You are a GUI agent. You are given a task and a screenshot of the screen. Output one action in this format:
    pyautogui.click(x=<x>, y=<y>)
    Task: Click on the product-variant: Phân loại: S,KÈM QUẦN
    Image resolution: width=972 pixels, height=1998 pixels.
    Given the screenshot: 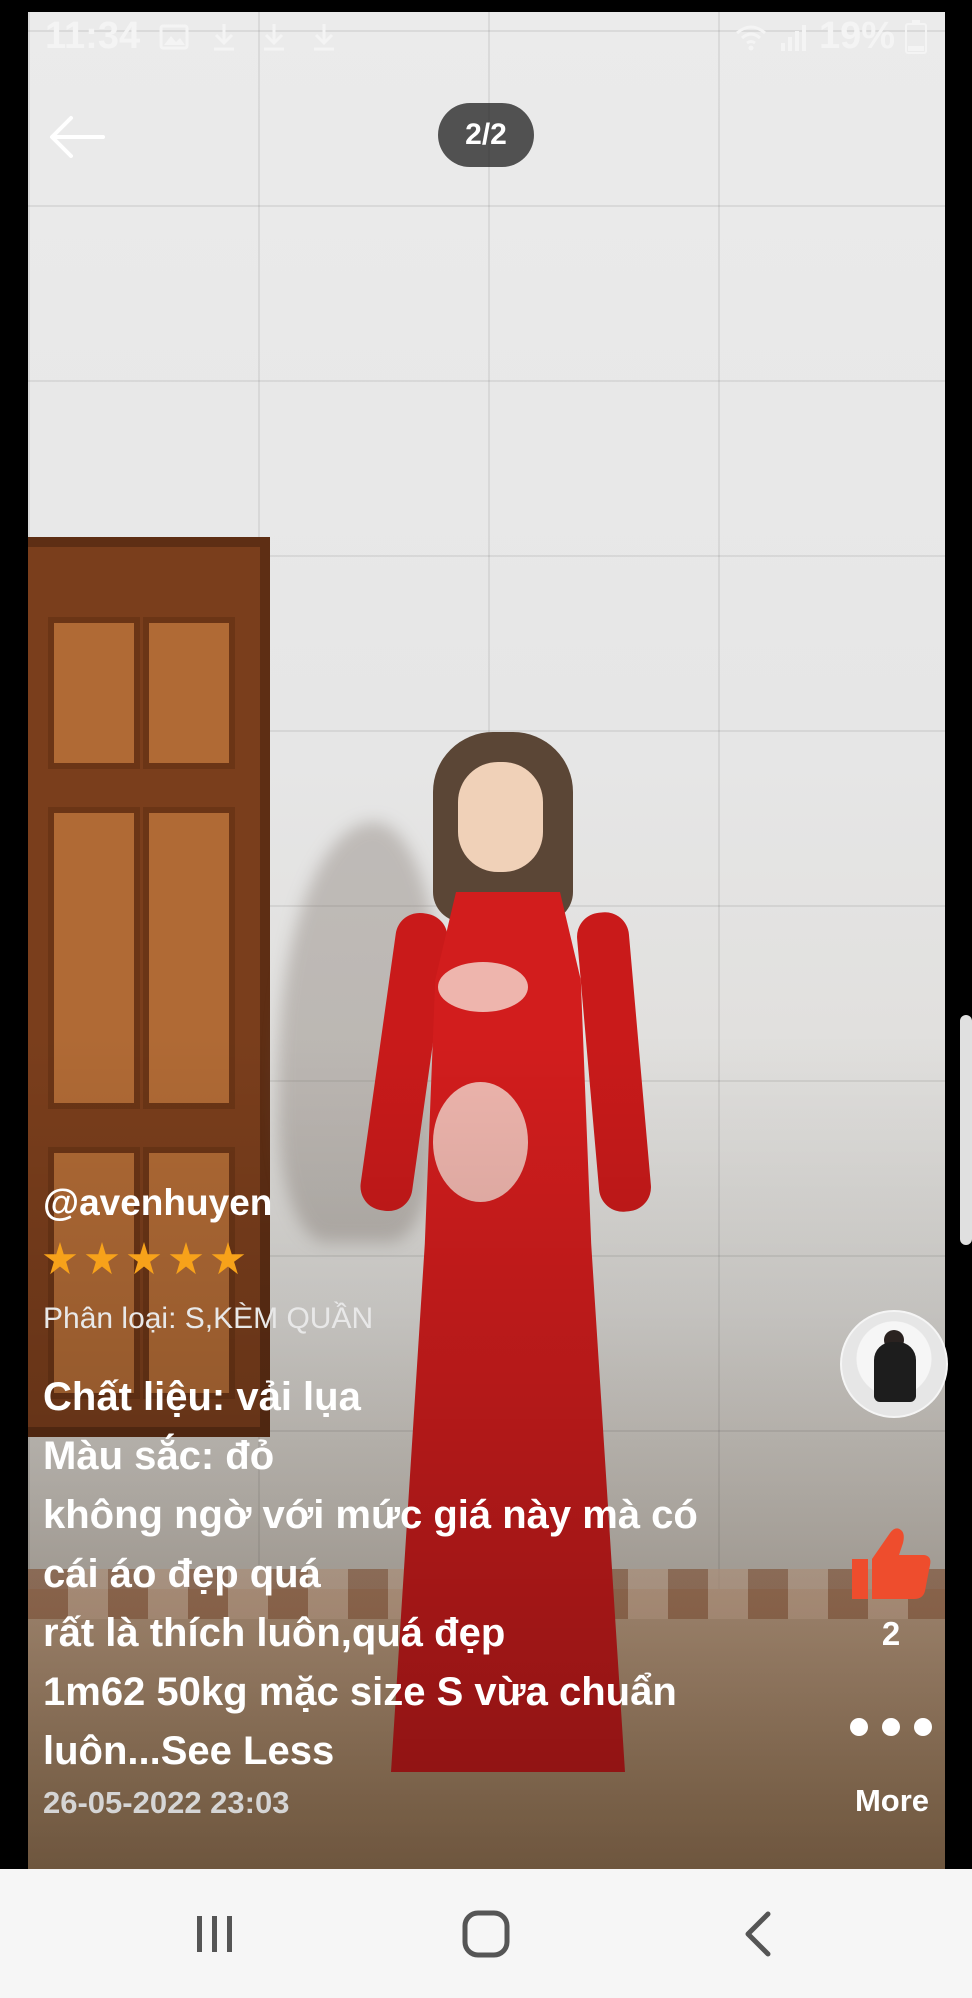 What is the action you would take?
    pyautogui.click(x=208, y=1318)
    